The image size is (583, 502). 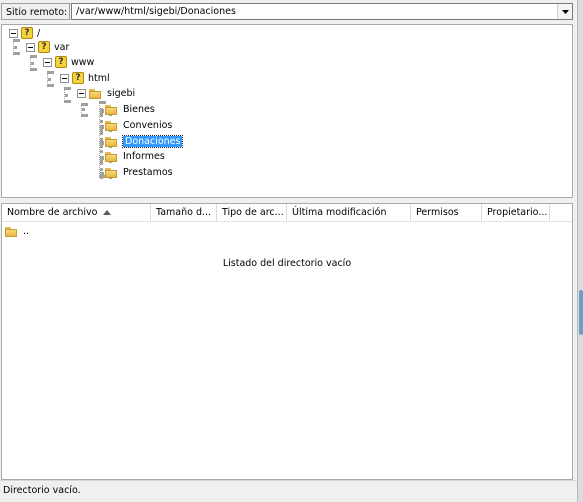 I want to click on window-edge, so click(x=580, y=251).